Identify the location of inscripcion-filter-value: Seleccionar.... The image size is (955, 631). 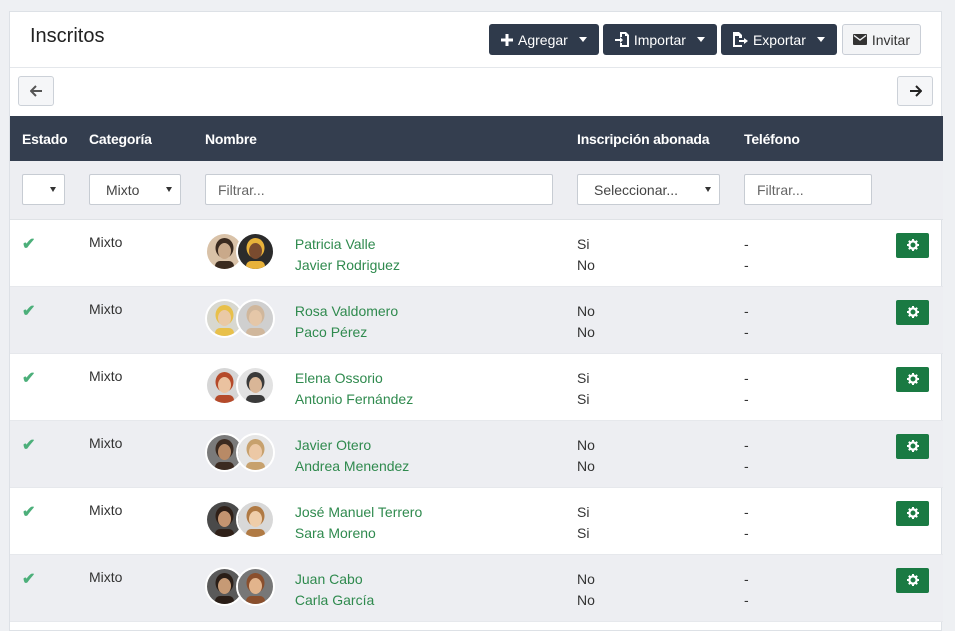
(636, 189).